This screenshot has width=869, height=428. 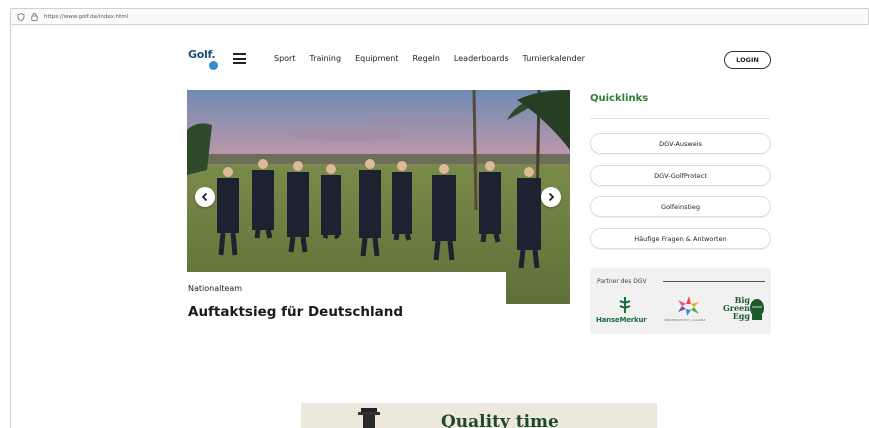 What do you see at coordinates (714, 281) in the screenshot?
I see `partner-divider` at bounding box center [714, 281].